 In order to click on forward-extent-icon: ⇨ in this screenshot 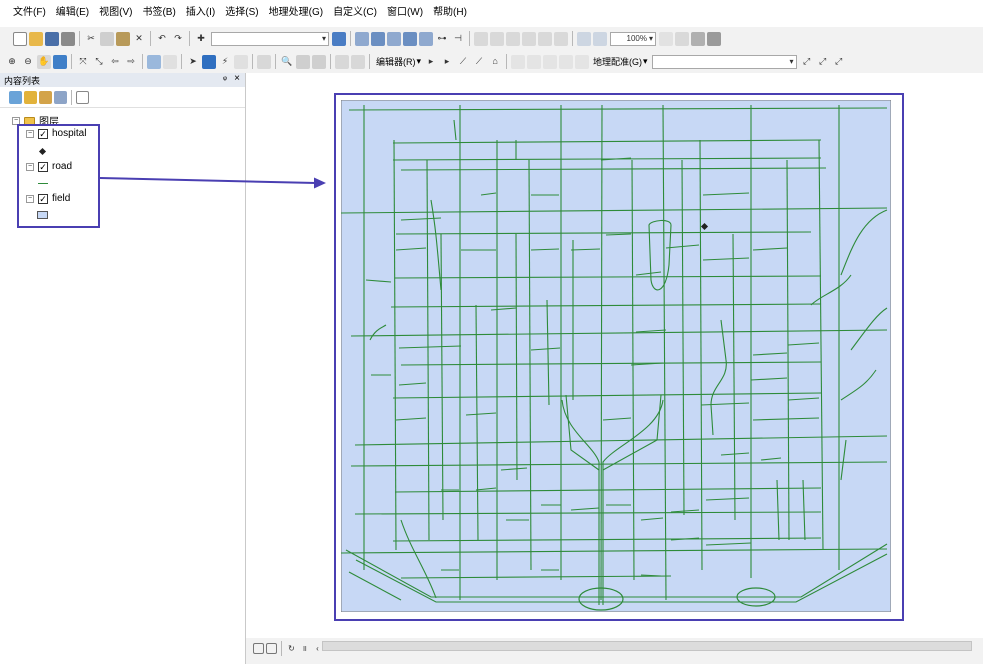, I will do `click(131, 62)`.